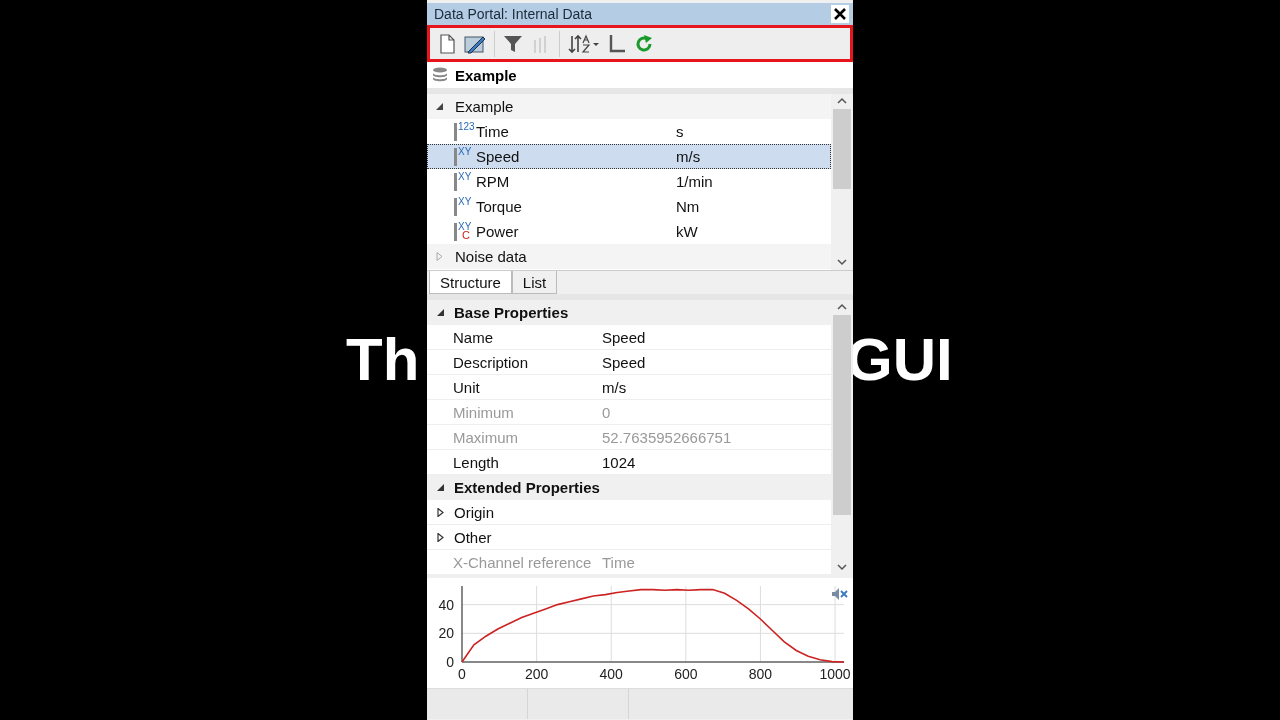 This screenshot has width=1280, height=720. Describe the element at coordinates (644, 43) in the screenshot. I see `refresh-icon` at that location.